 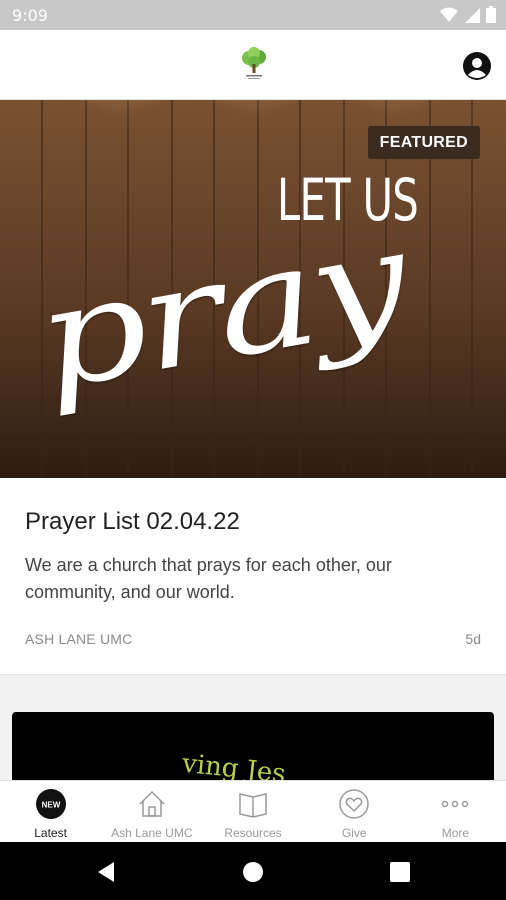 I want to click on heart-icon, so click(x=354, y=804).